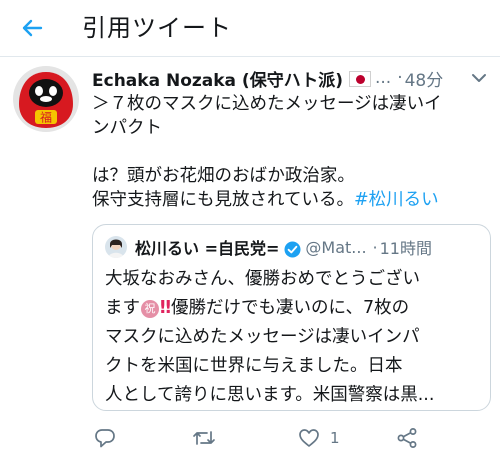 The width and height of the screenshot is (500, 456). I want to click on chevron-down-icon, so click(479, 78).